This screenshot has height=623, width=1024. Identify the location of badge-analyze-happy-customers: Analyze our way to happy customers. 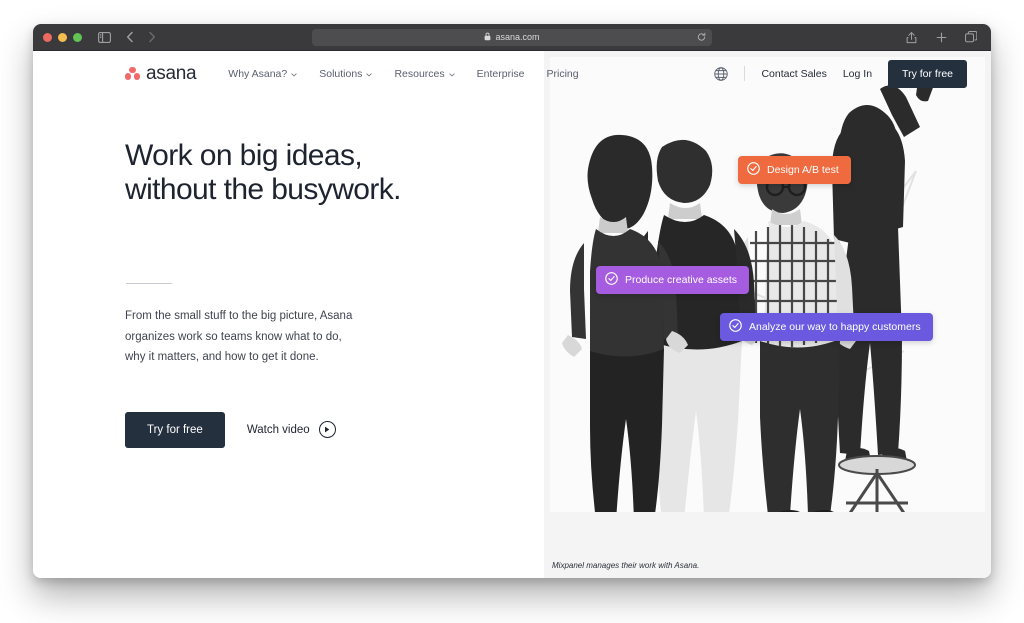
(826, 327).